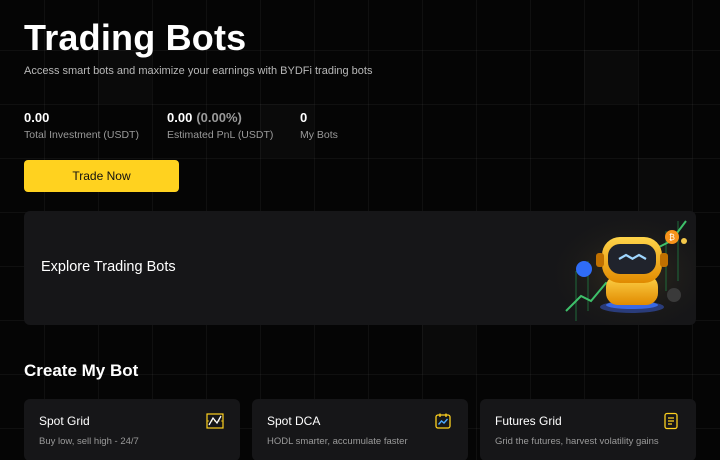 Image resolution: width=720 pixels, height=460 pixels. Describe the element at coordinates (294, 421) in the screenshot. I see `bot-name: Spot DCA` at that location.